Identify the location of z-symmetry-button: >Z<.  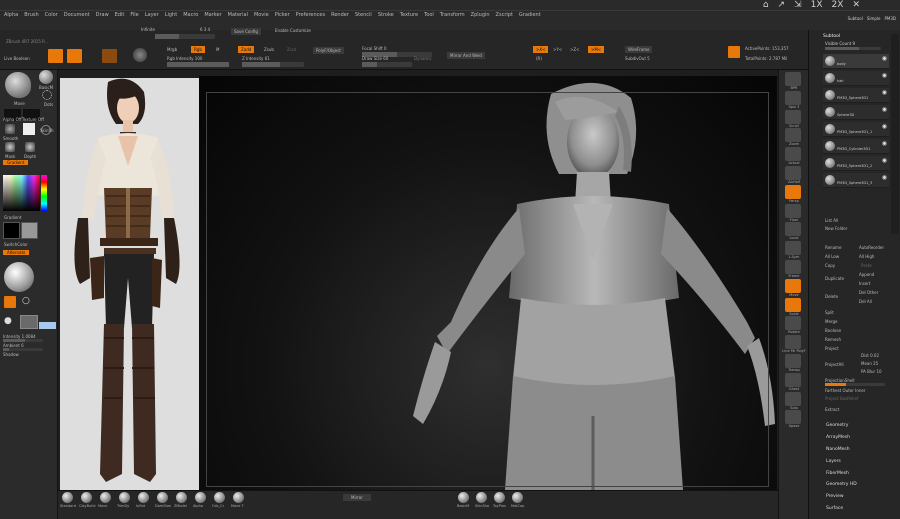
(574, 49).